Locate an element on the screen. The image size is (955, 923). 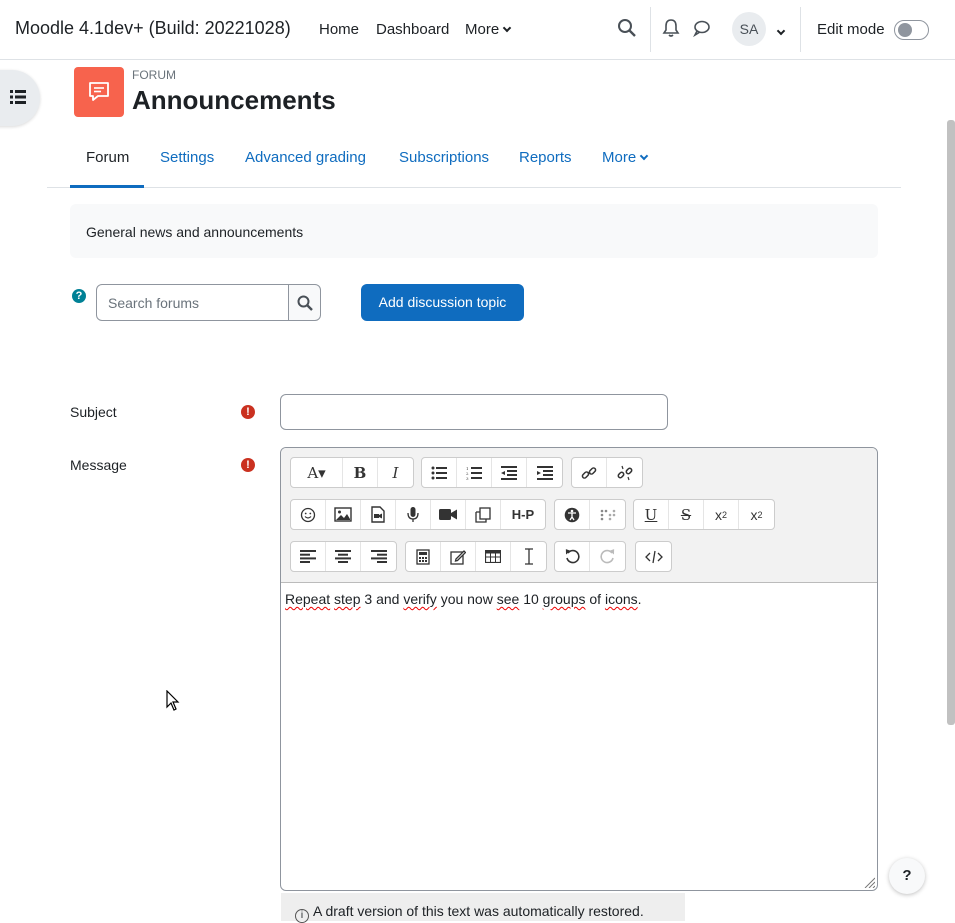
tab-forum: Forum is located at coordinates (107, 163).